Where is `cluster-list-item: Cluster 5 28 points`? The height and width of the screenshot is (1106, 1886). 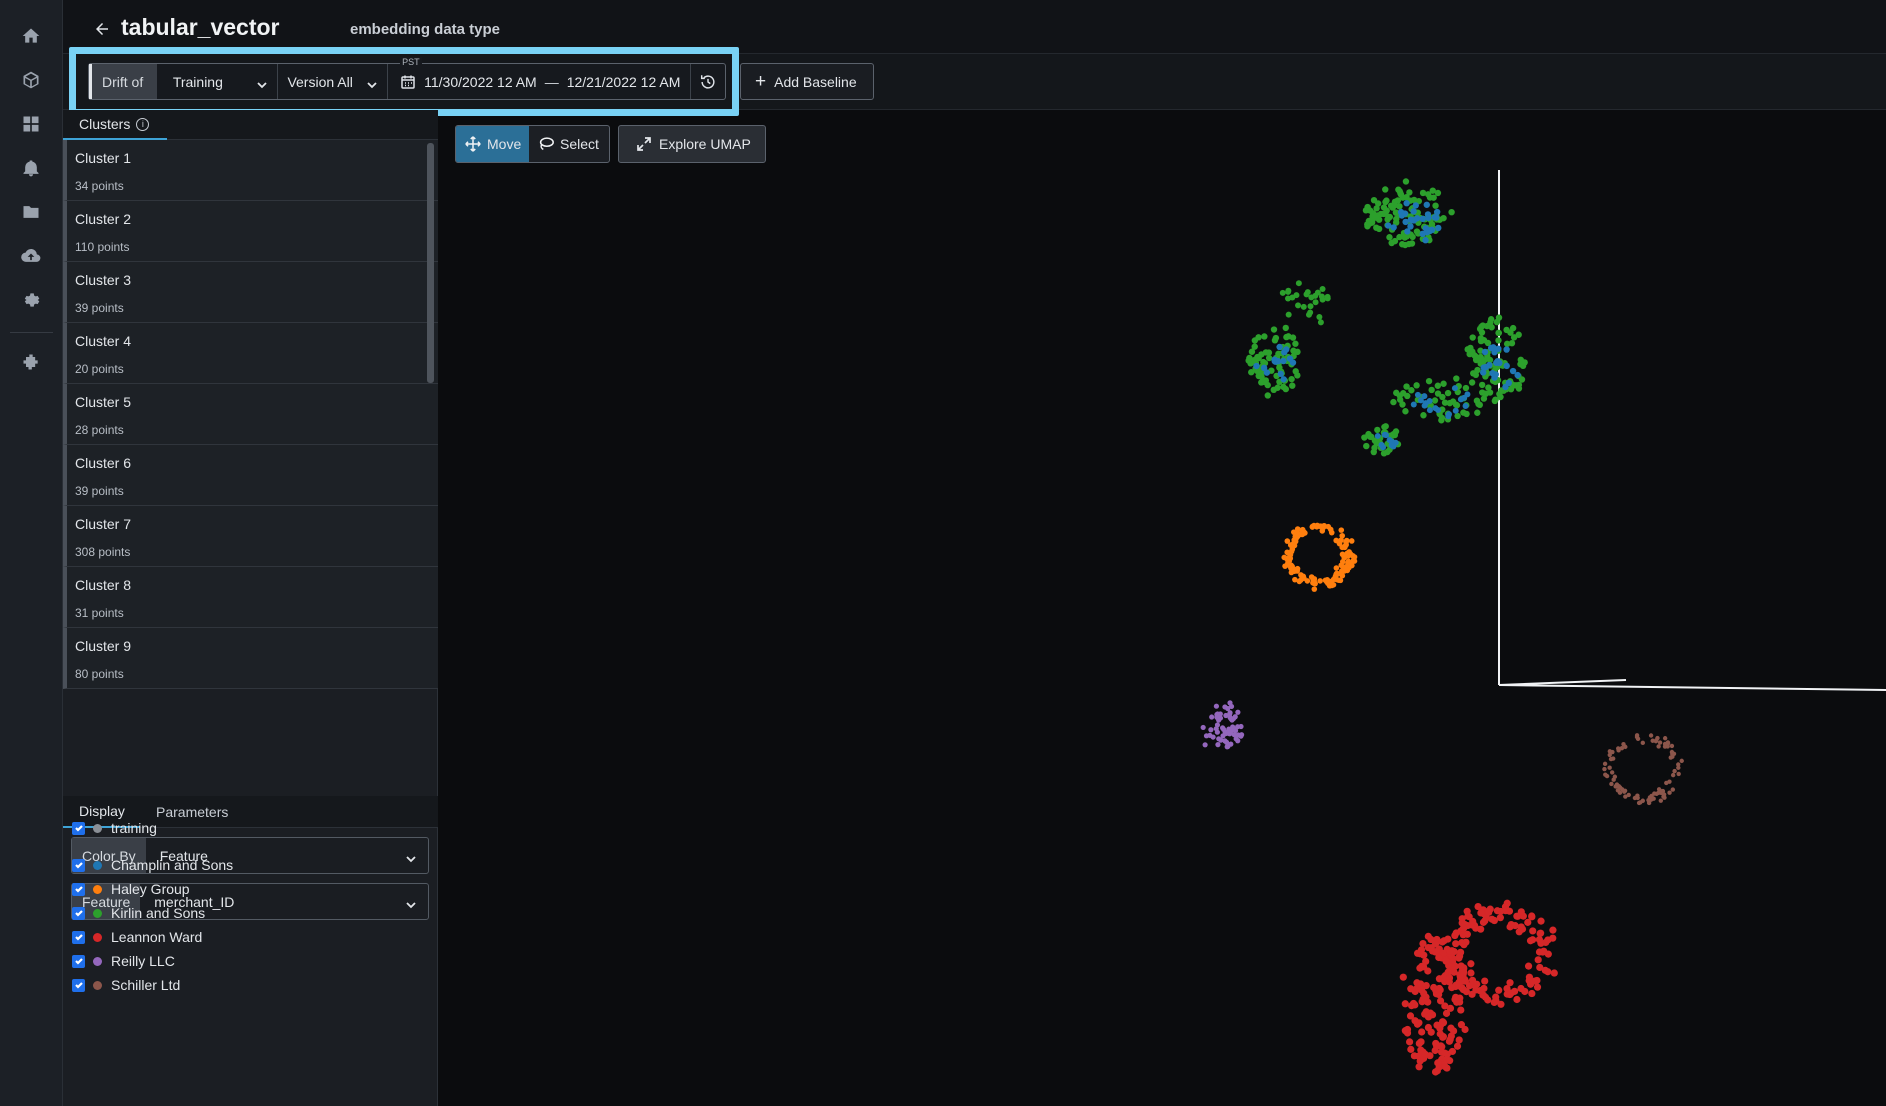 cluster-list-item: Cluster 5 28 points is located at coordinates (250, 414).